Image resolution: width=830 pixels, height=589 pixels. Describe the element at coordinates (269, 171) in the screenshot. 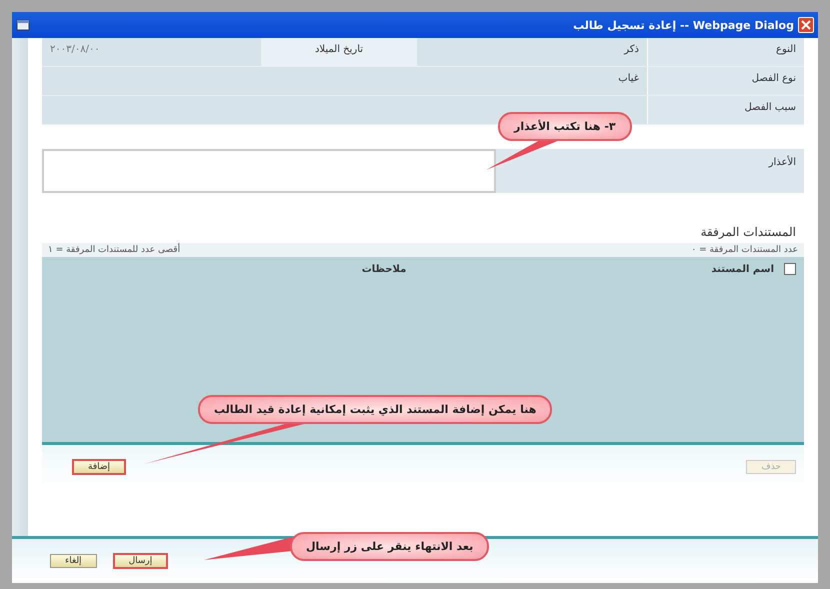

I see `excuse-field` at that location.